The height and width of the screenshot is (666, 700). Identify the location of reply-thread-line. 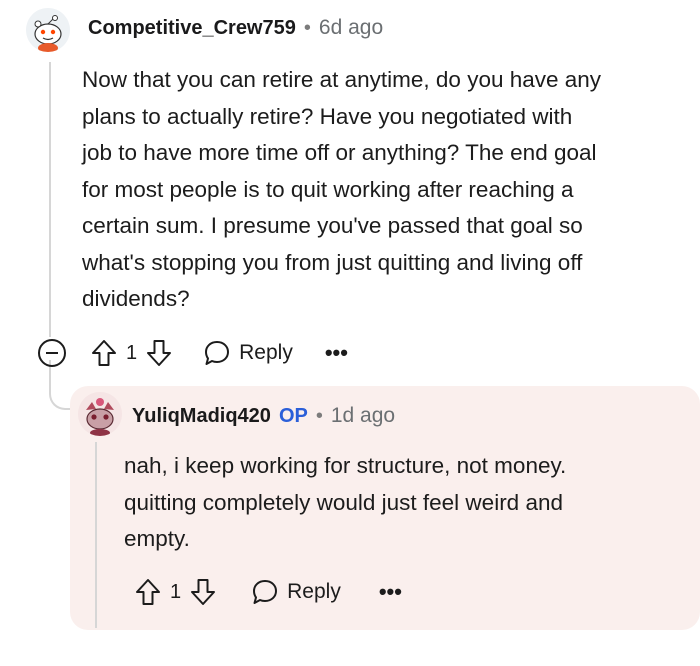
(96, 535).